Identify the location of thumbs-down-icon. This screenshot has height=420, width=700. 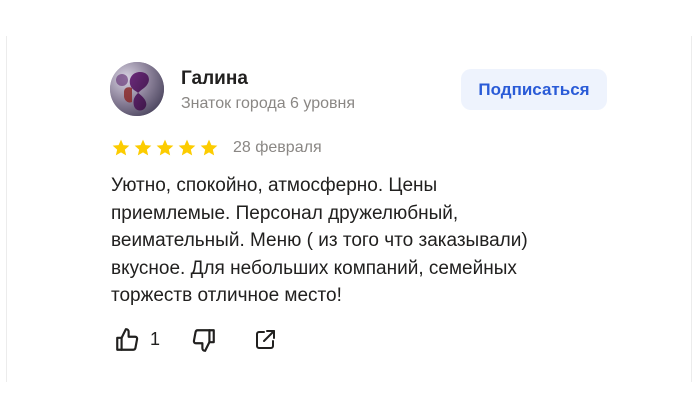
(203, 340).